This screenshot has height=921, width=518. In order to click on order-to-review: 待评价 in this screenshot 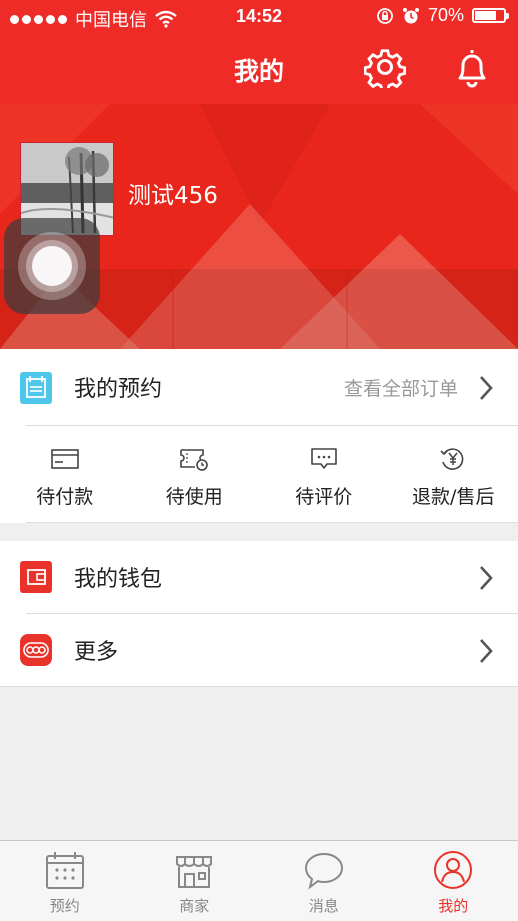, I will do `click(324, 474)`.